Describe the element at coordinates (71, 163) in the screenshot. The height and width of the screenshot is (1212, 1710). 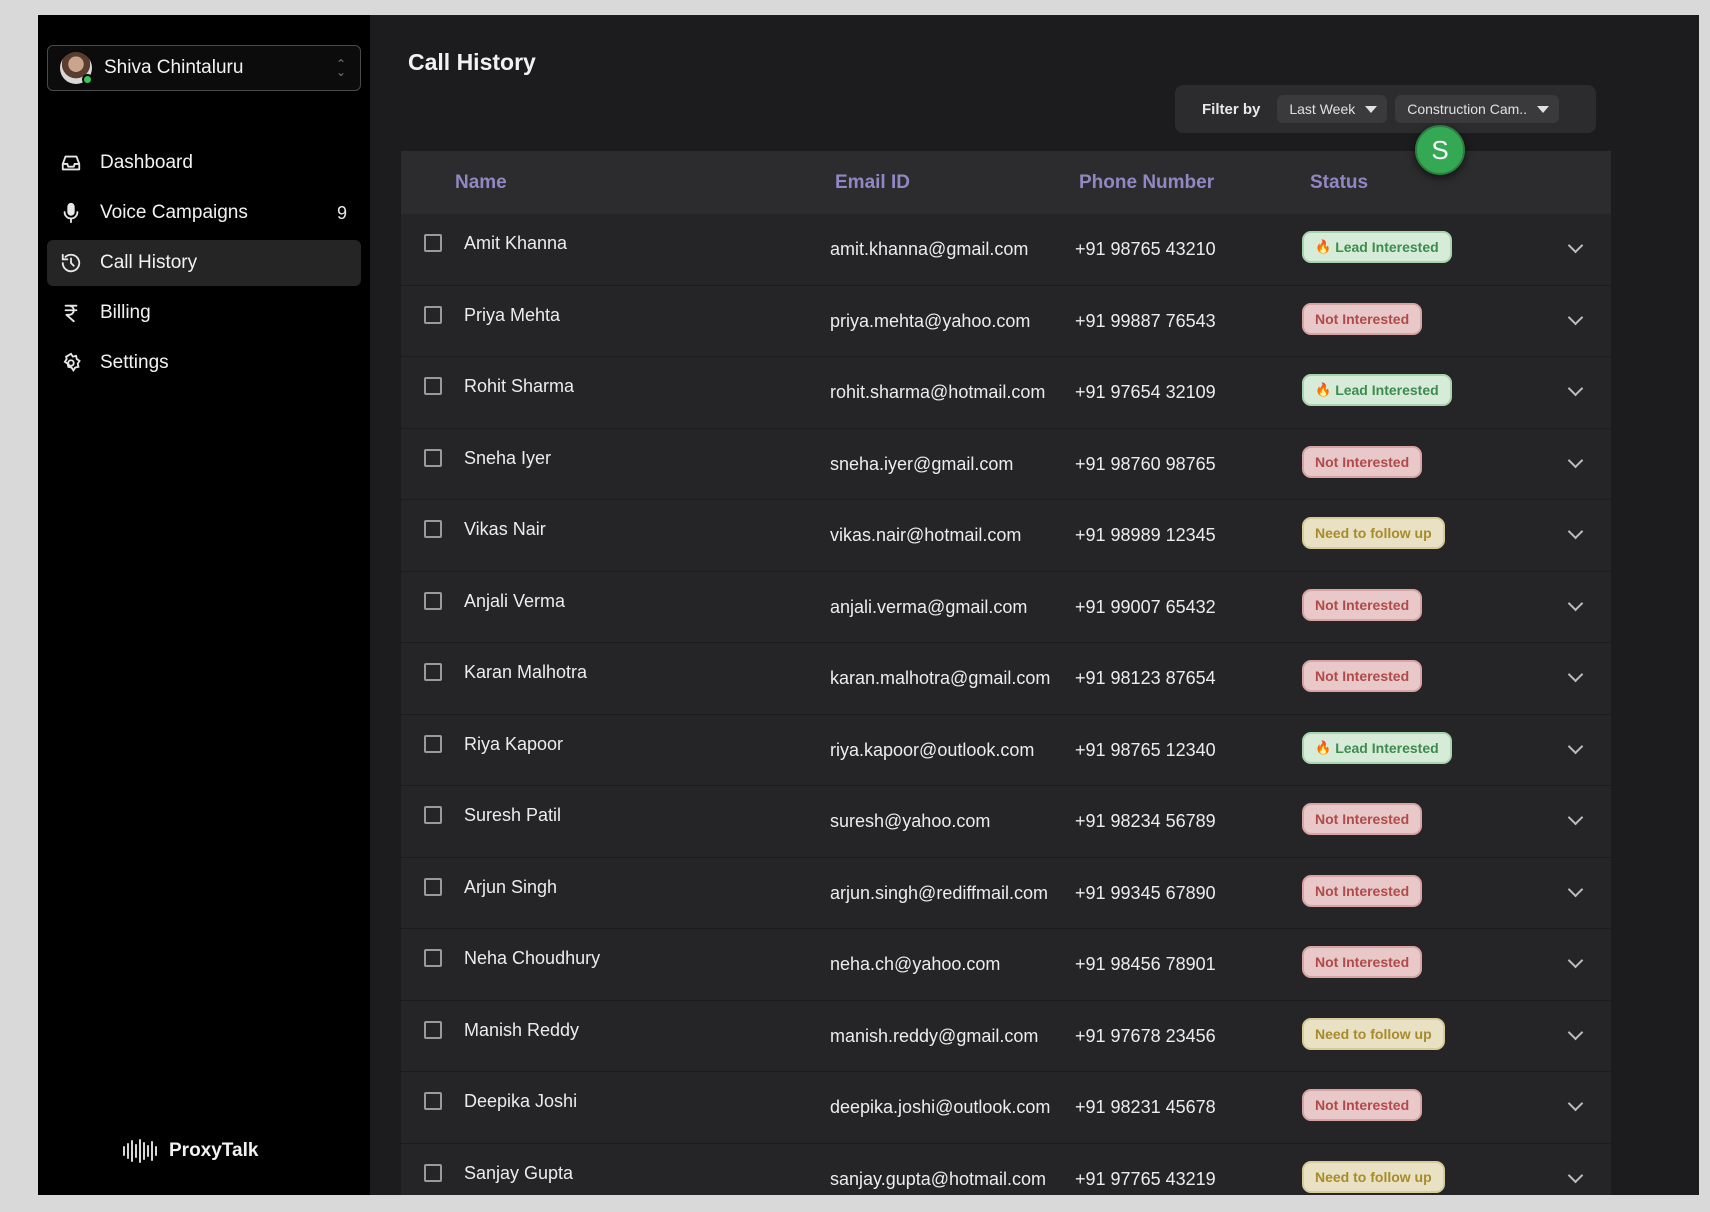
I see `inbox-icon` at that location.